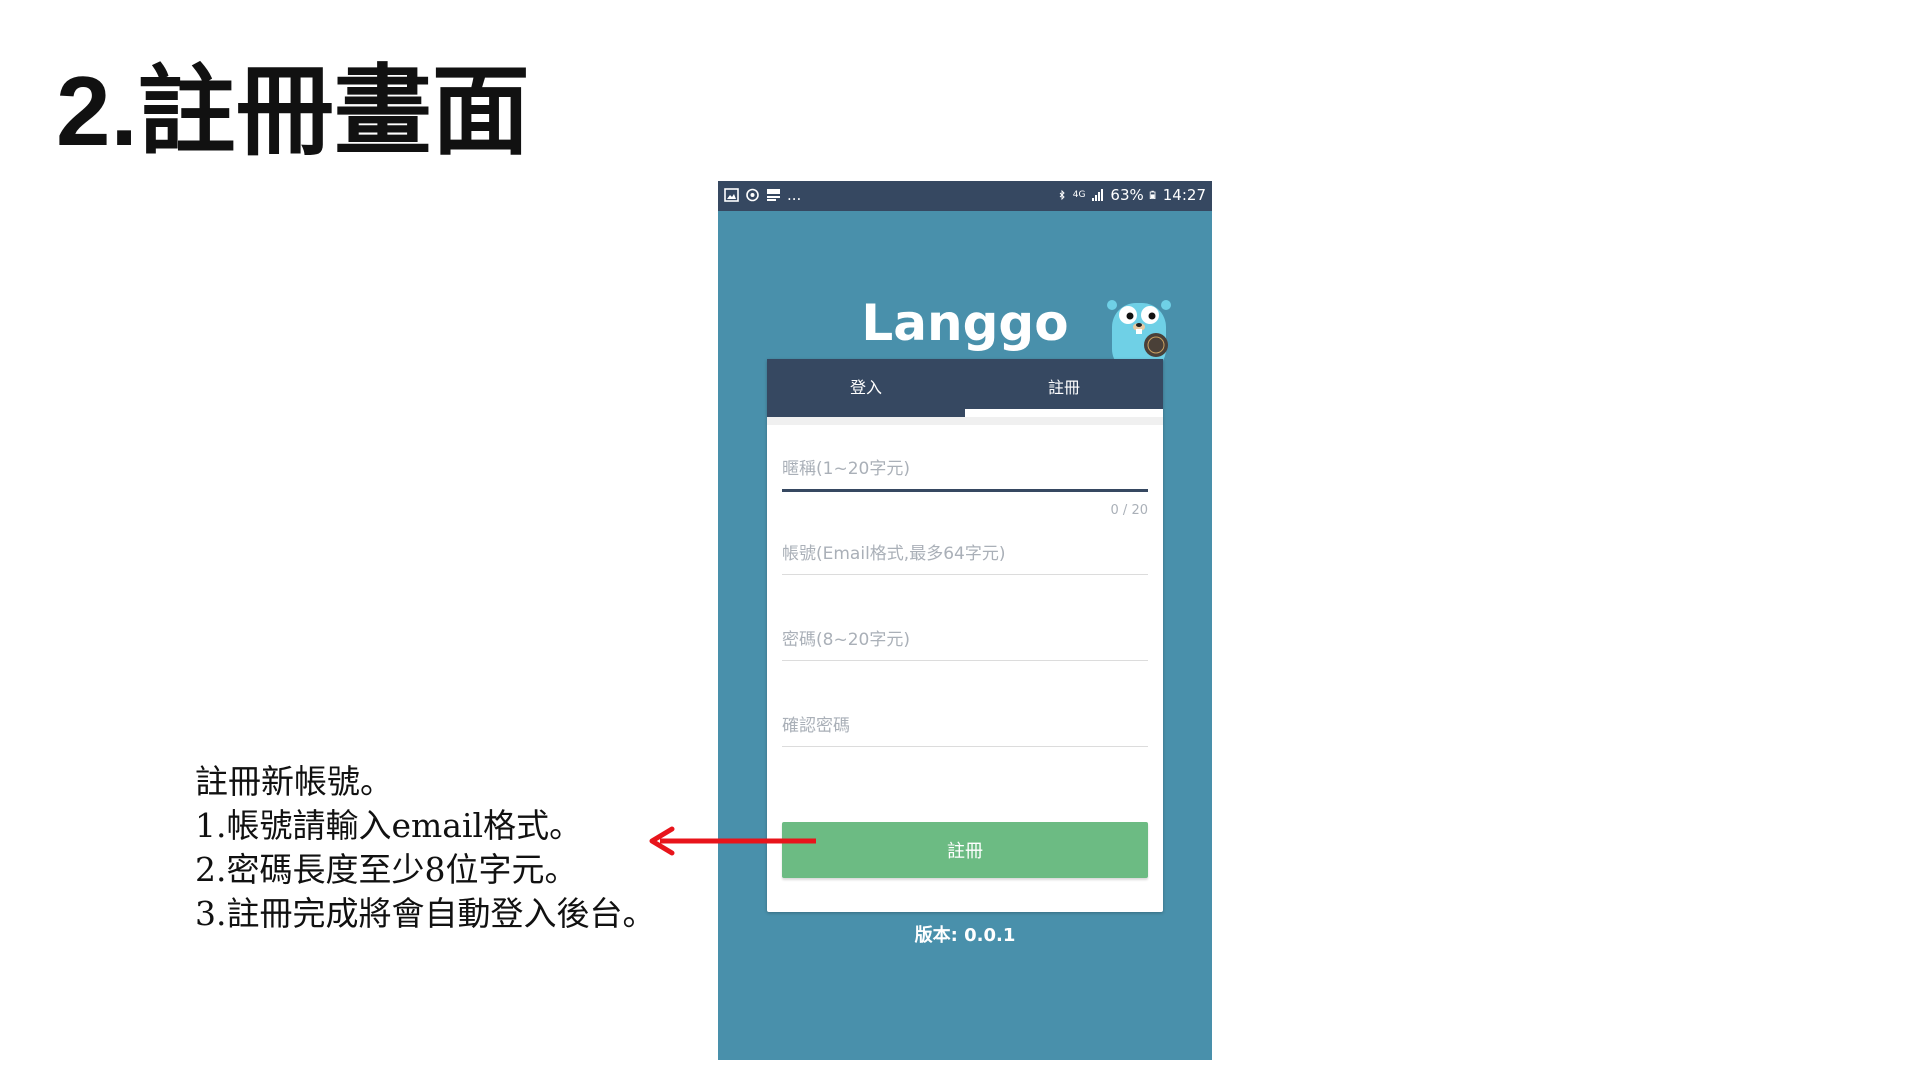 The width and height of the screenshot is (1920, 1080). I want to click on password-field-wrapper, so click(965, 645).